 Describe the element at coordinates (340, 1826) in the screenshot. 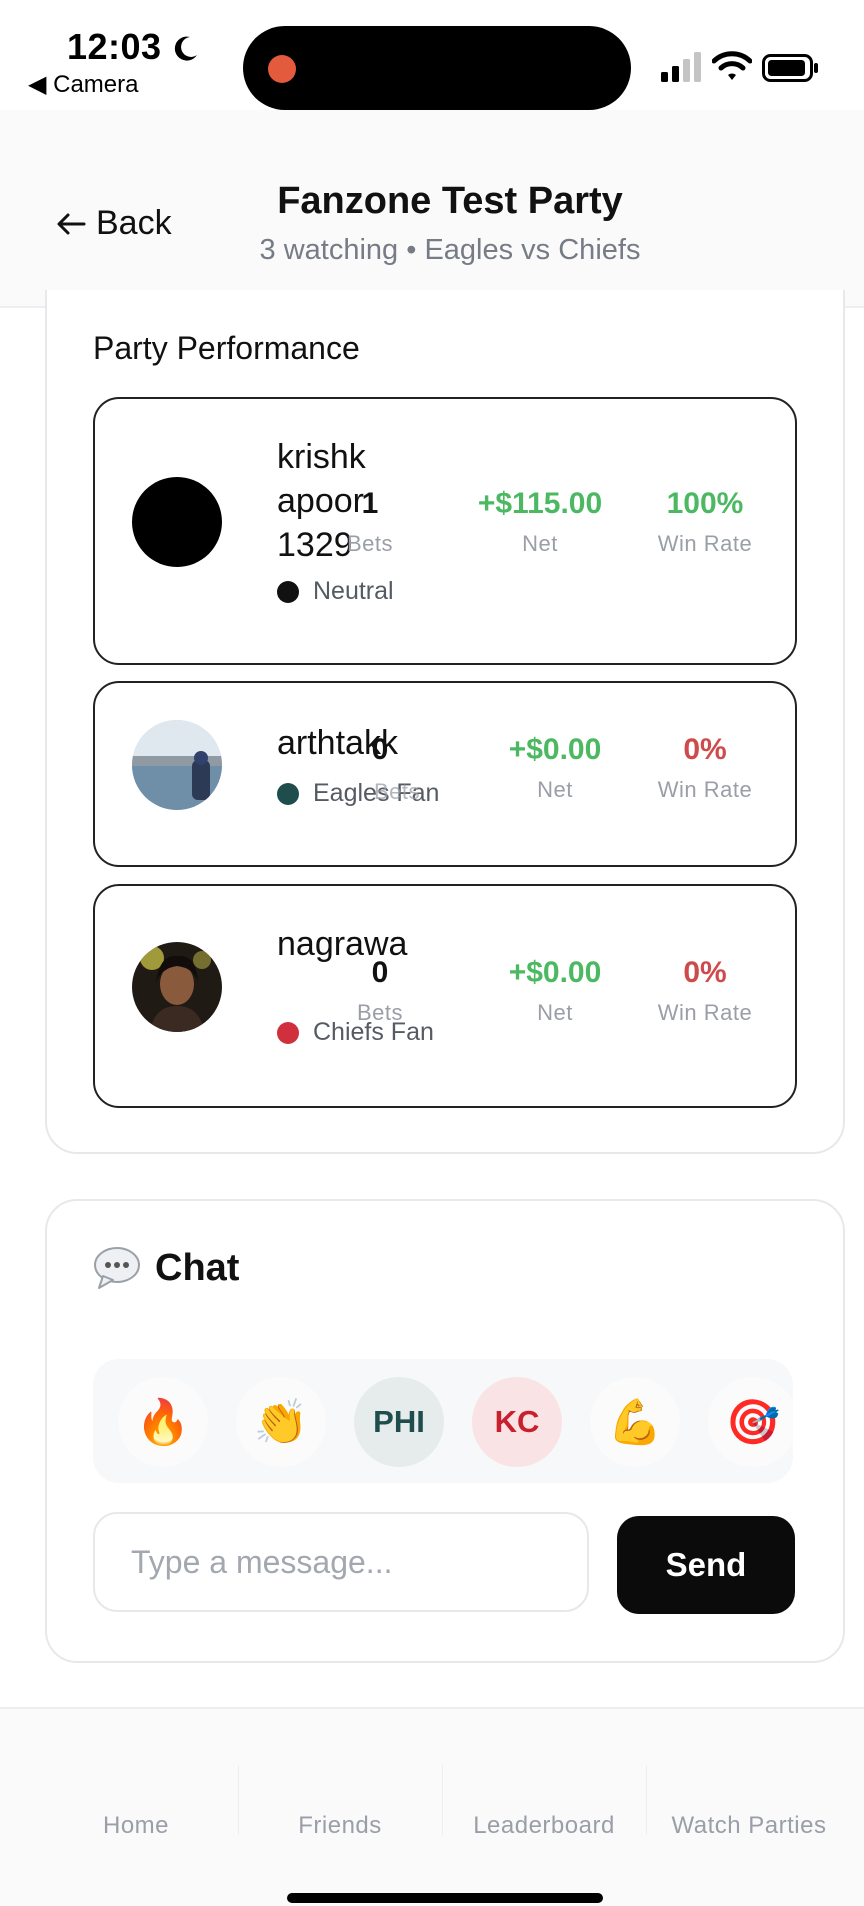

I see `nav-item-friends: Friends` at that location.